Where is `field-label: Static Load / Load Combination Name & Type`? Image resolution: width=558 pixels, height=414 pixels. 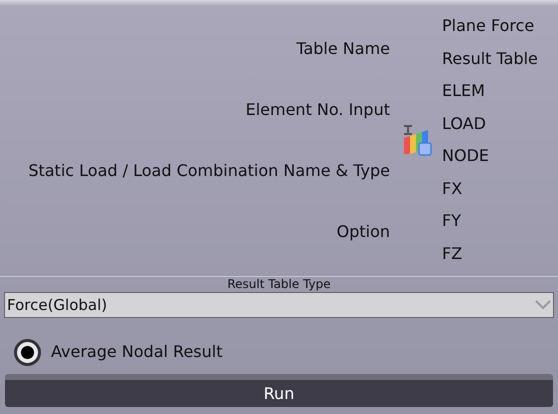 field-label: Static Load / Load Combination Name & Type is located at coordinates (209, 171).